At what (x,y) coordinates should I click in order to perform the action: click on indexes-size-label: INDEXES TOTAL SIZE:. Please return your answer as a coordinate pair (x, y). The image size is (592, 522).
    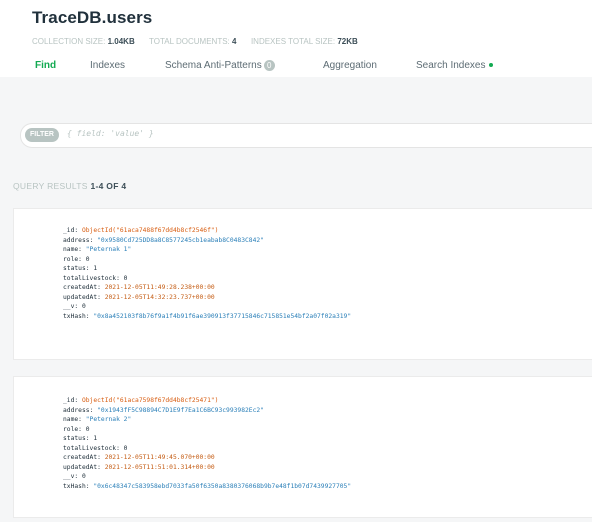
    Looking at the image, I should click on (293, 41).